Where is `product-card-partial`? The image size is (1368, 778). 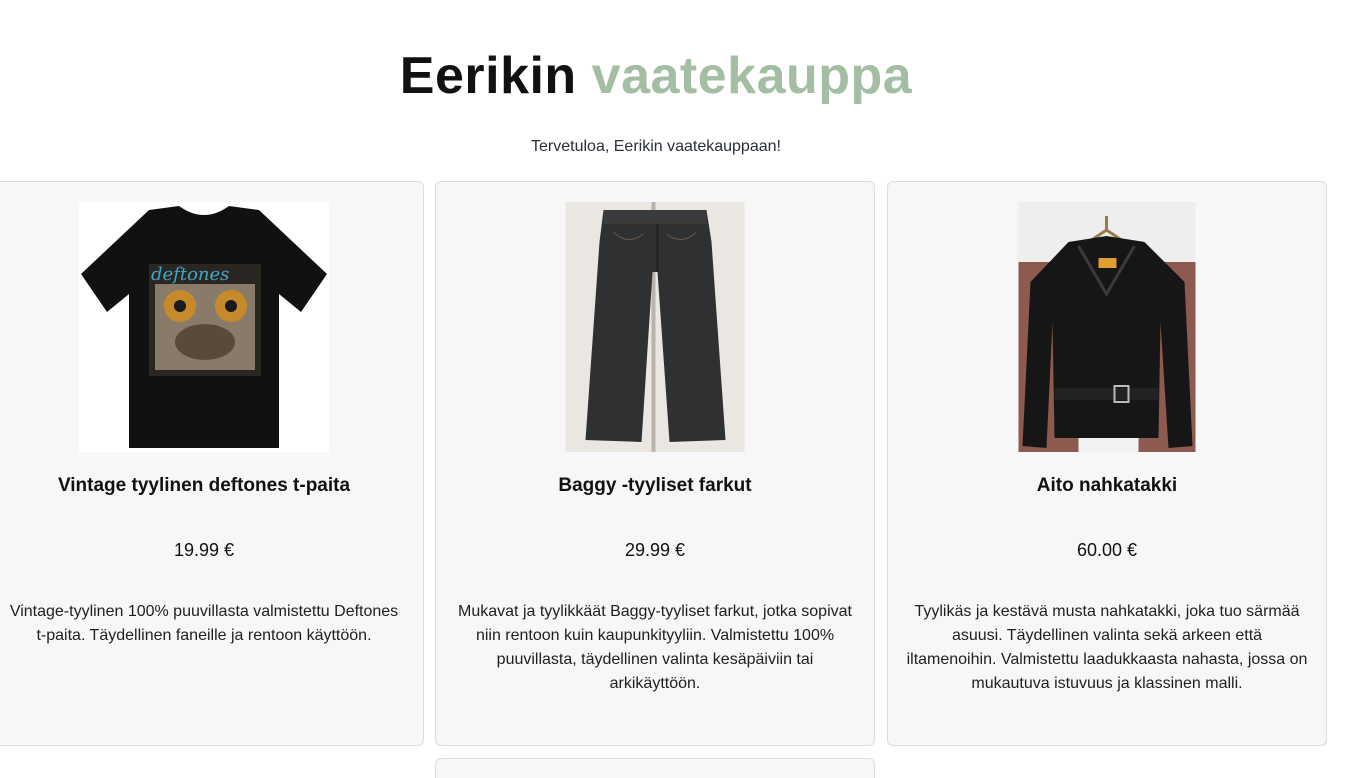 product-card-partial is located at coordinates (655, 768).